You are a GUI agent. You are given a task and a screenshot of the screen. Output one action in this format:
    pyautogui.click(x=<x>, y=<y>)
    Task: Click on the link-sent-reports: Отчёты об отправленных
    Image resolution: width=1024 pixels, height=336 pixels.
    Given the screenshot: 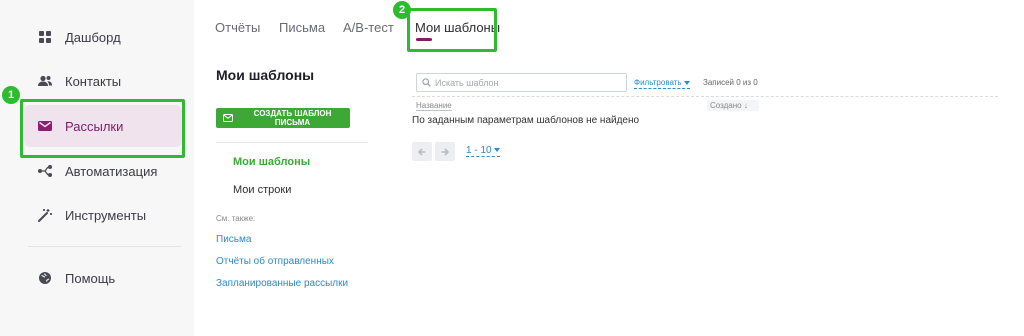 What is the action you would take?
    pyautogui.click(x=275, y=261)
    